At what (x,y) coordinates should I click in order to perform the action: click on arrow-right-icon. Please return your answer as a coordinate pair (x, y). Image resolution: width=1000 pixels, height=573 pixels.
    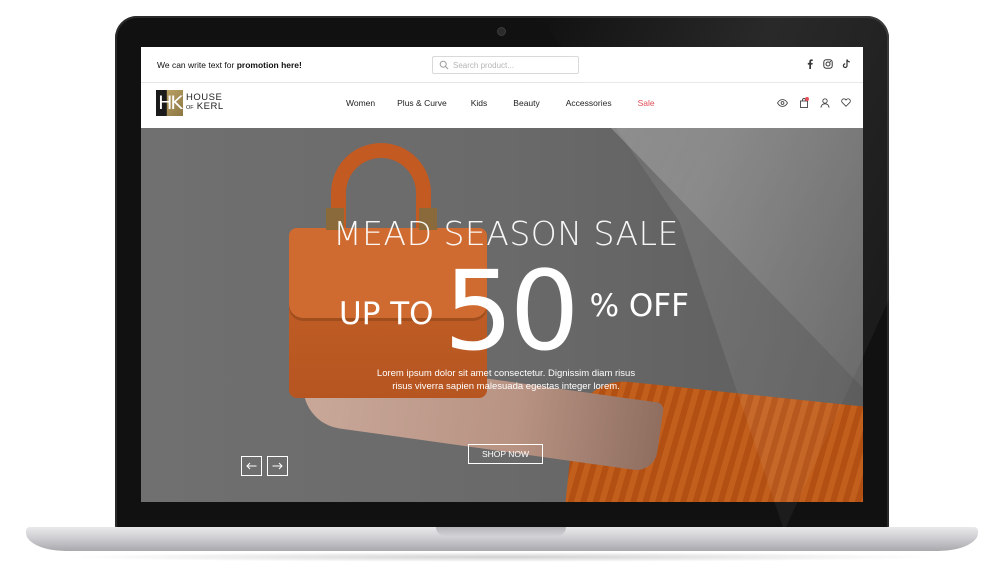
    Looking at the image, I should click on (277, 466).